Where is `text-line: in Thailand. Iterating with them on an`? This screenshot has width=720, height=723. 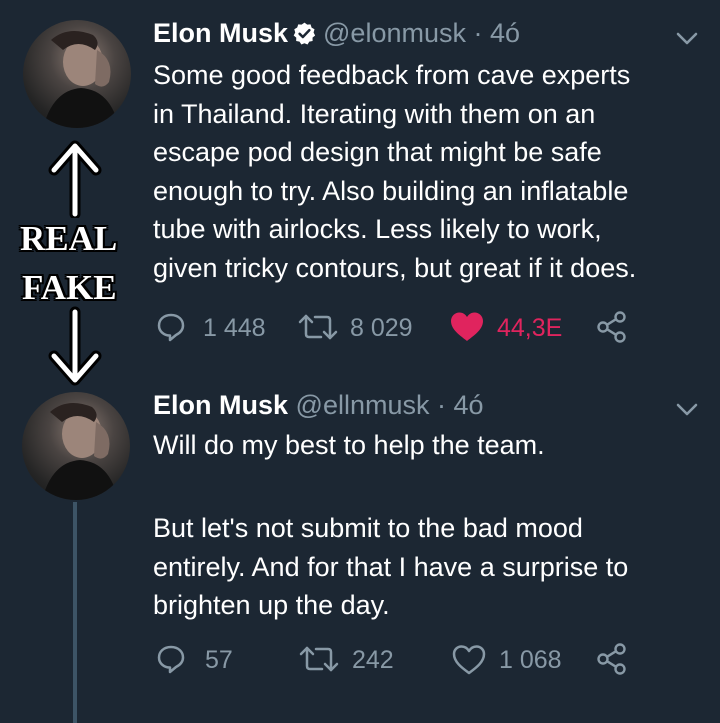
text-line: in Thailand. Iterating with them on an is located at coordinates (374, 113).